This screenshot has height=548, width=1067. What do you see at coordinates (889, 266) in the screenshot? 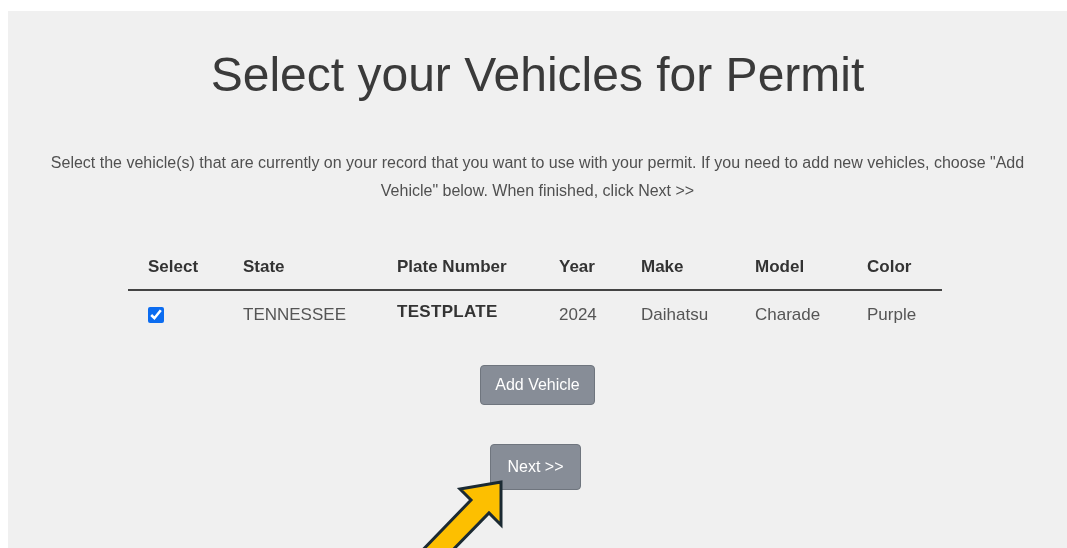
I see `column-header: Color` at bounding box center [889, 266].